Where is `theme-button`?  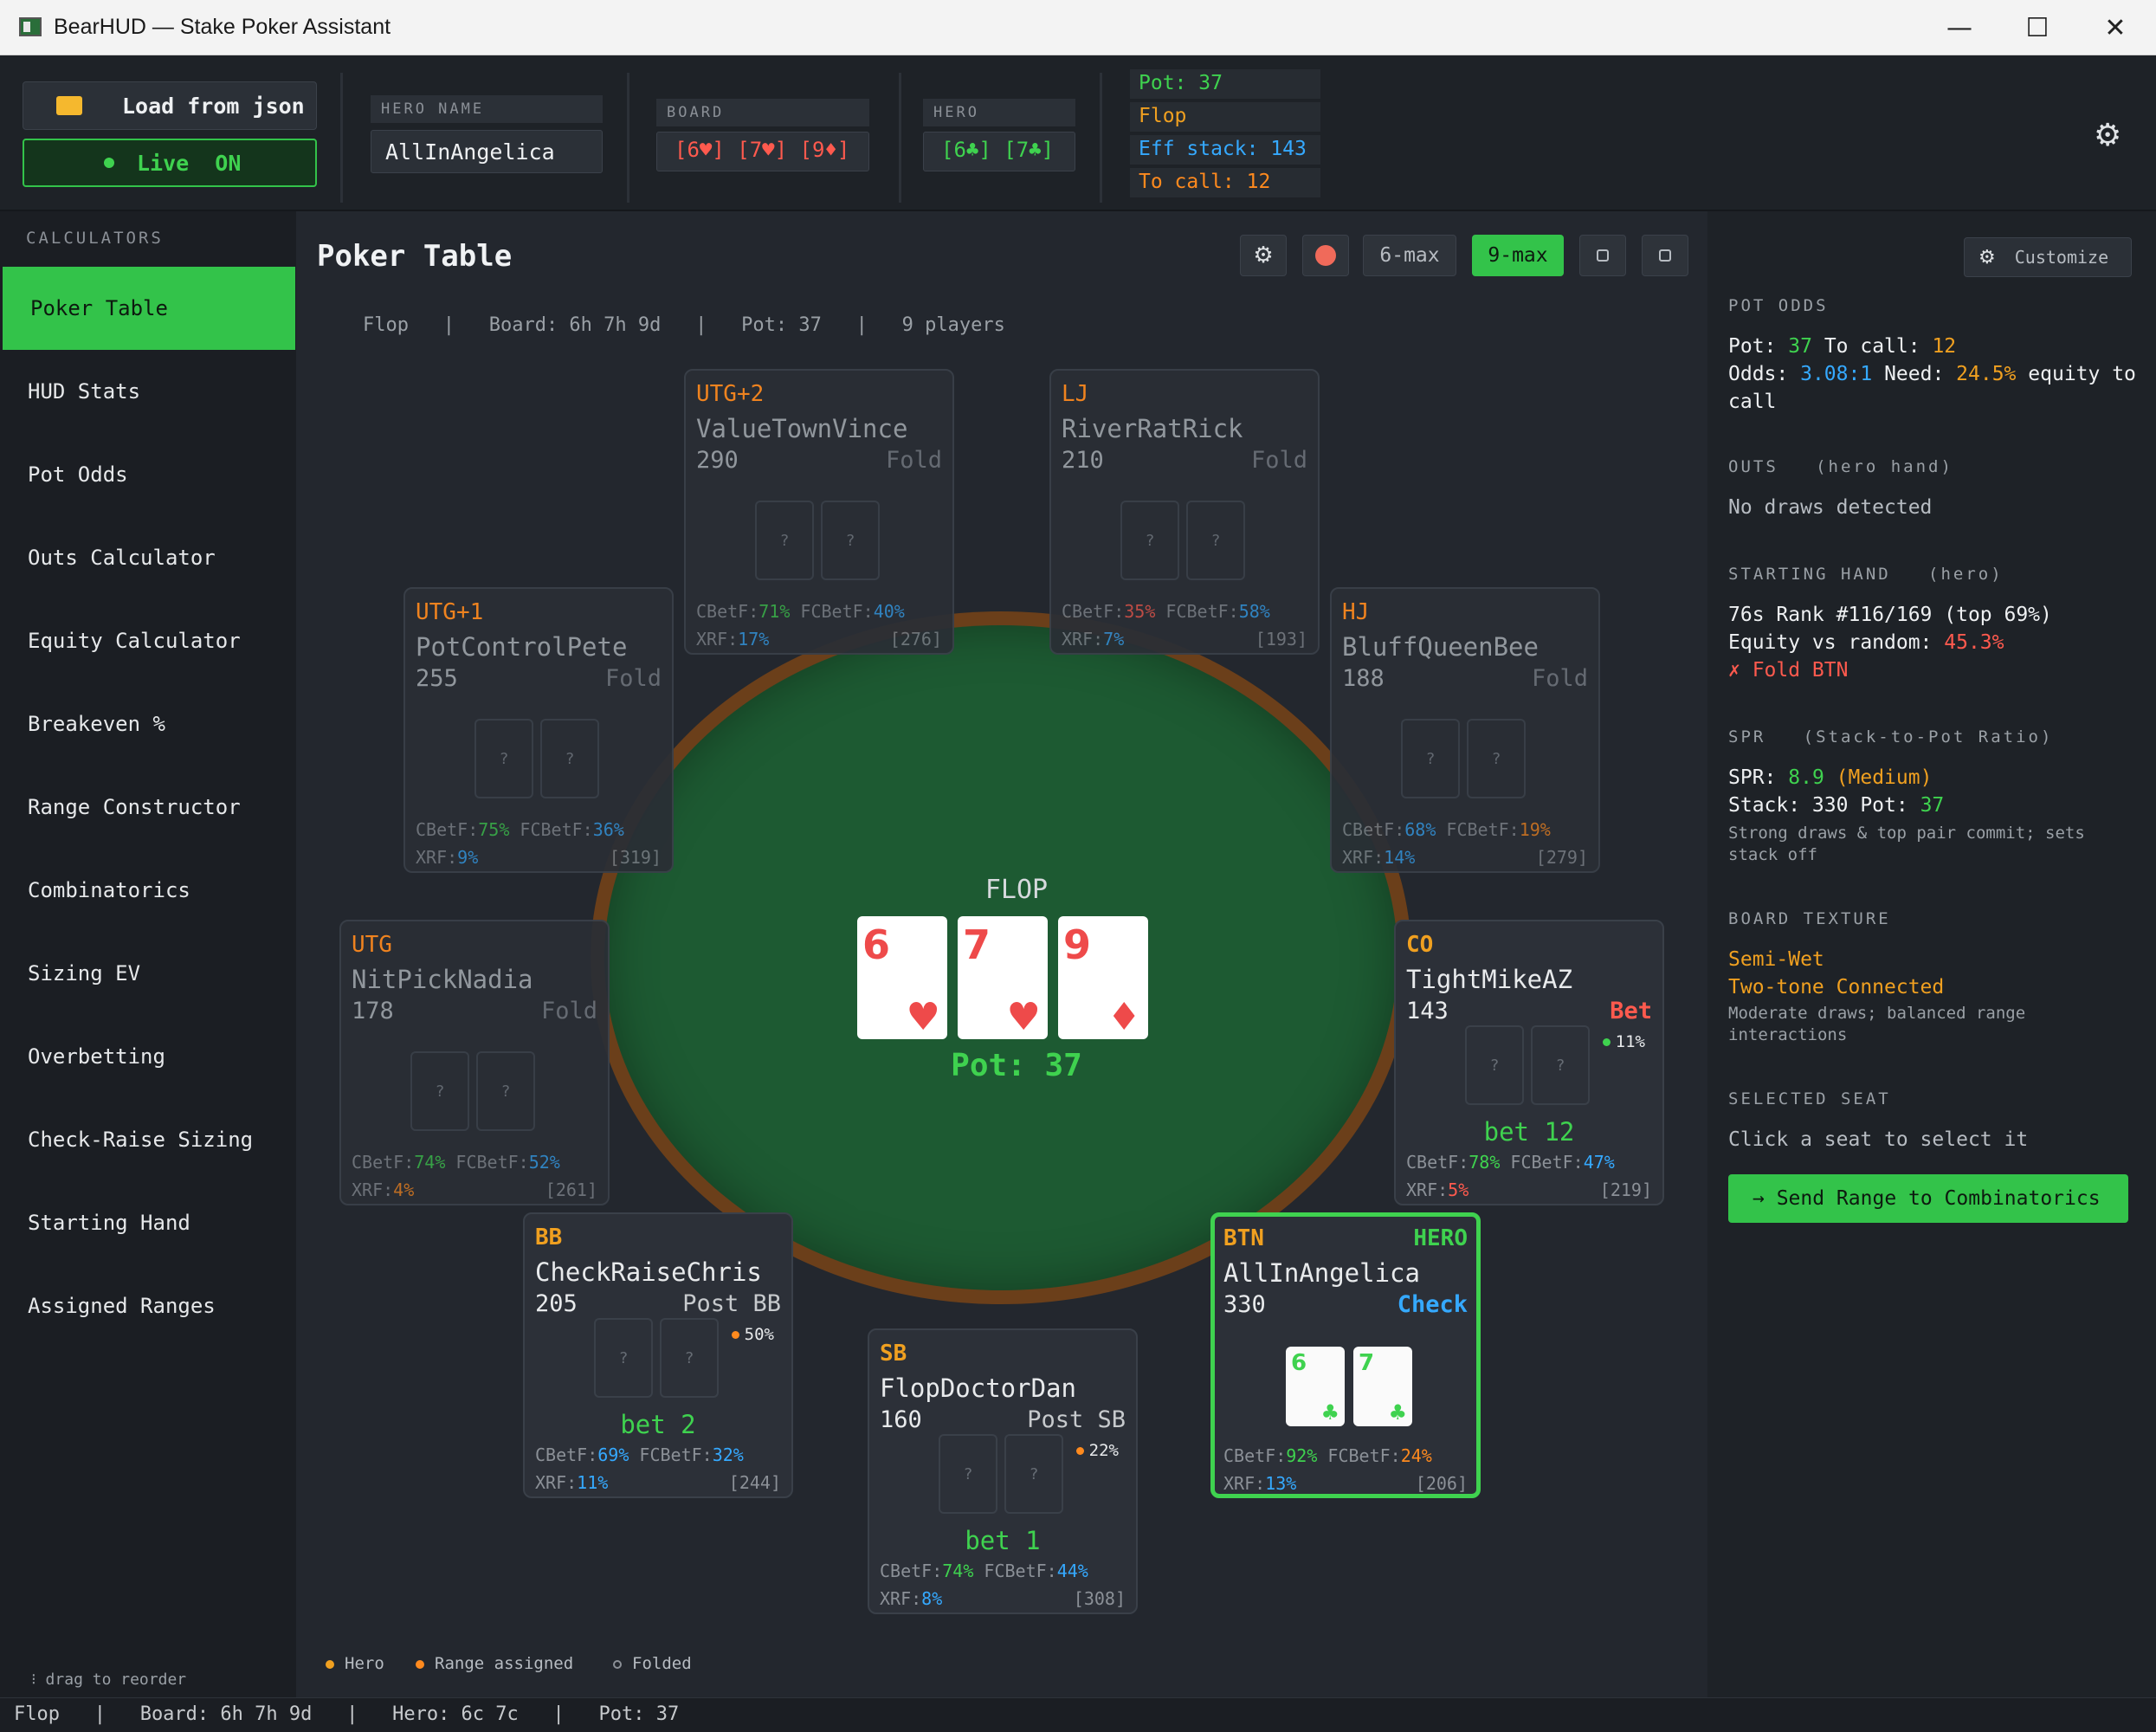 theme-button is located at coordinates (1325, 255).